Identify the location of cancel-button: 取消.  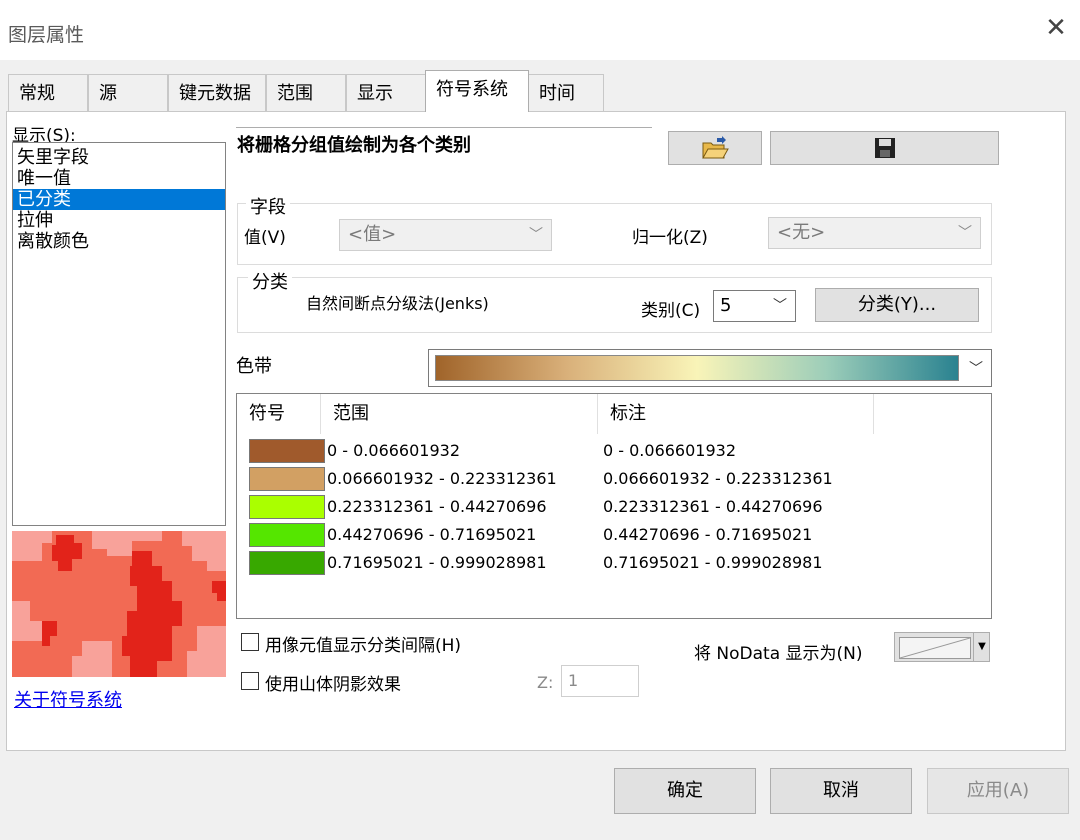
(841, 791).